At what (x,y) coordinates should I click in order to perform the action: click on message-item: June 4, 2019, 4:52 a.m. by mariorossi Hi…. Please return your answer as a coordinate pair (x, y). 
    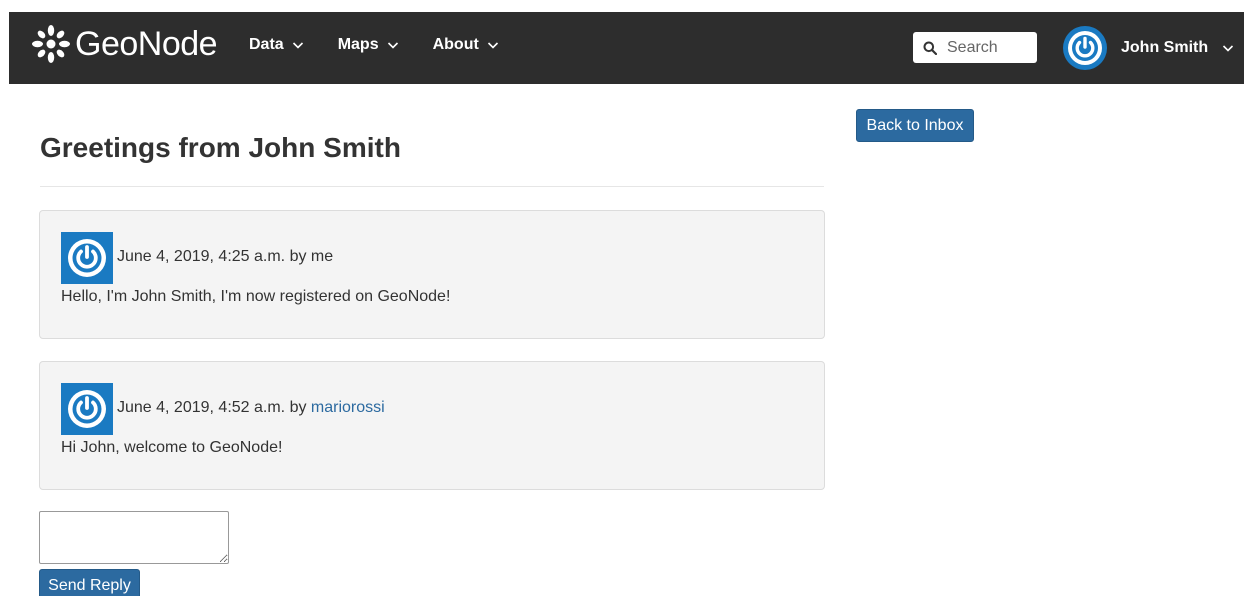
    Looking at the image, I should click on (432, 425).